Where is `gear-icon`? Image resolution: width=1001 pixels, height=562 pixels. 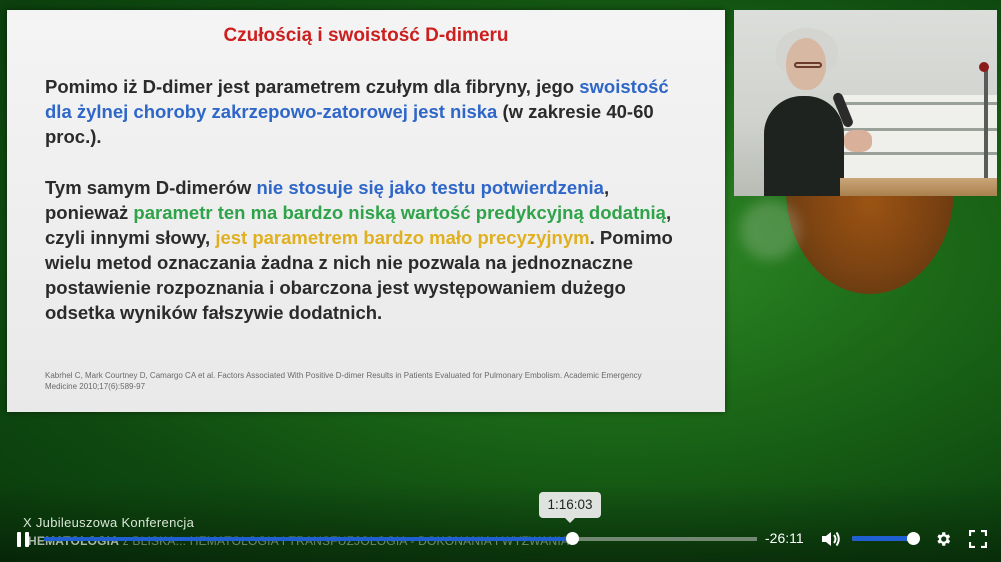 gear-icon is located at coordinates (944, 539).